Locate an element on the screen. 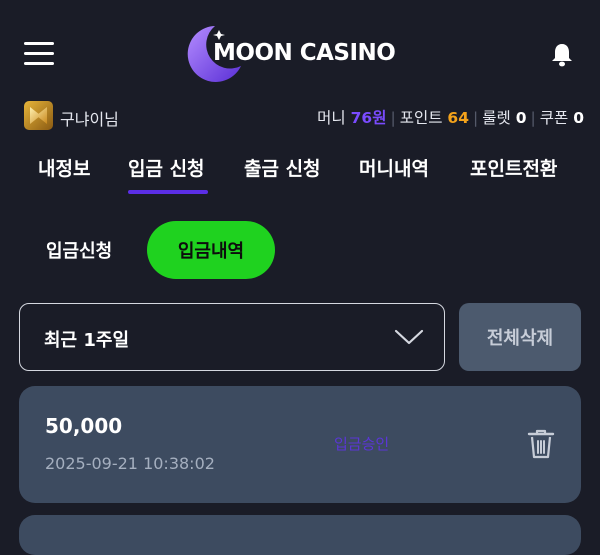 This screenshot has height=555, width=600. period-select: 최근 1주일 is located at coordinates (232, 337).